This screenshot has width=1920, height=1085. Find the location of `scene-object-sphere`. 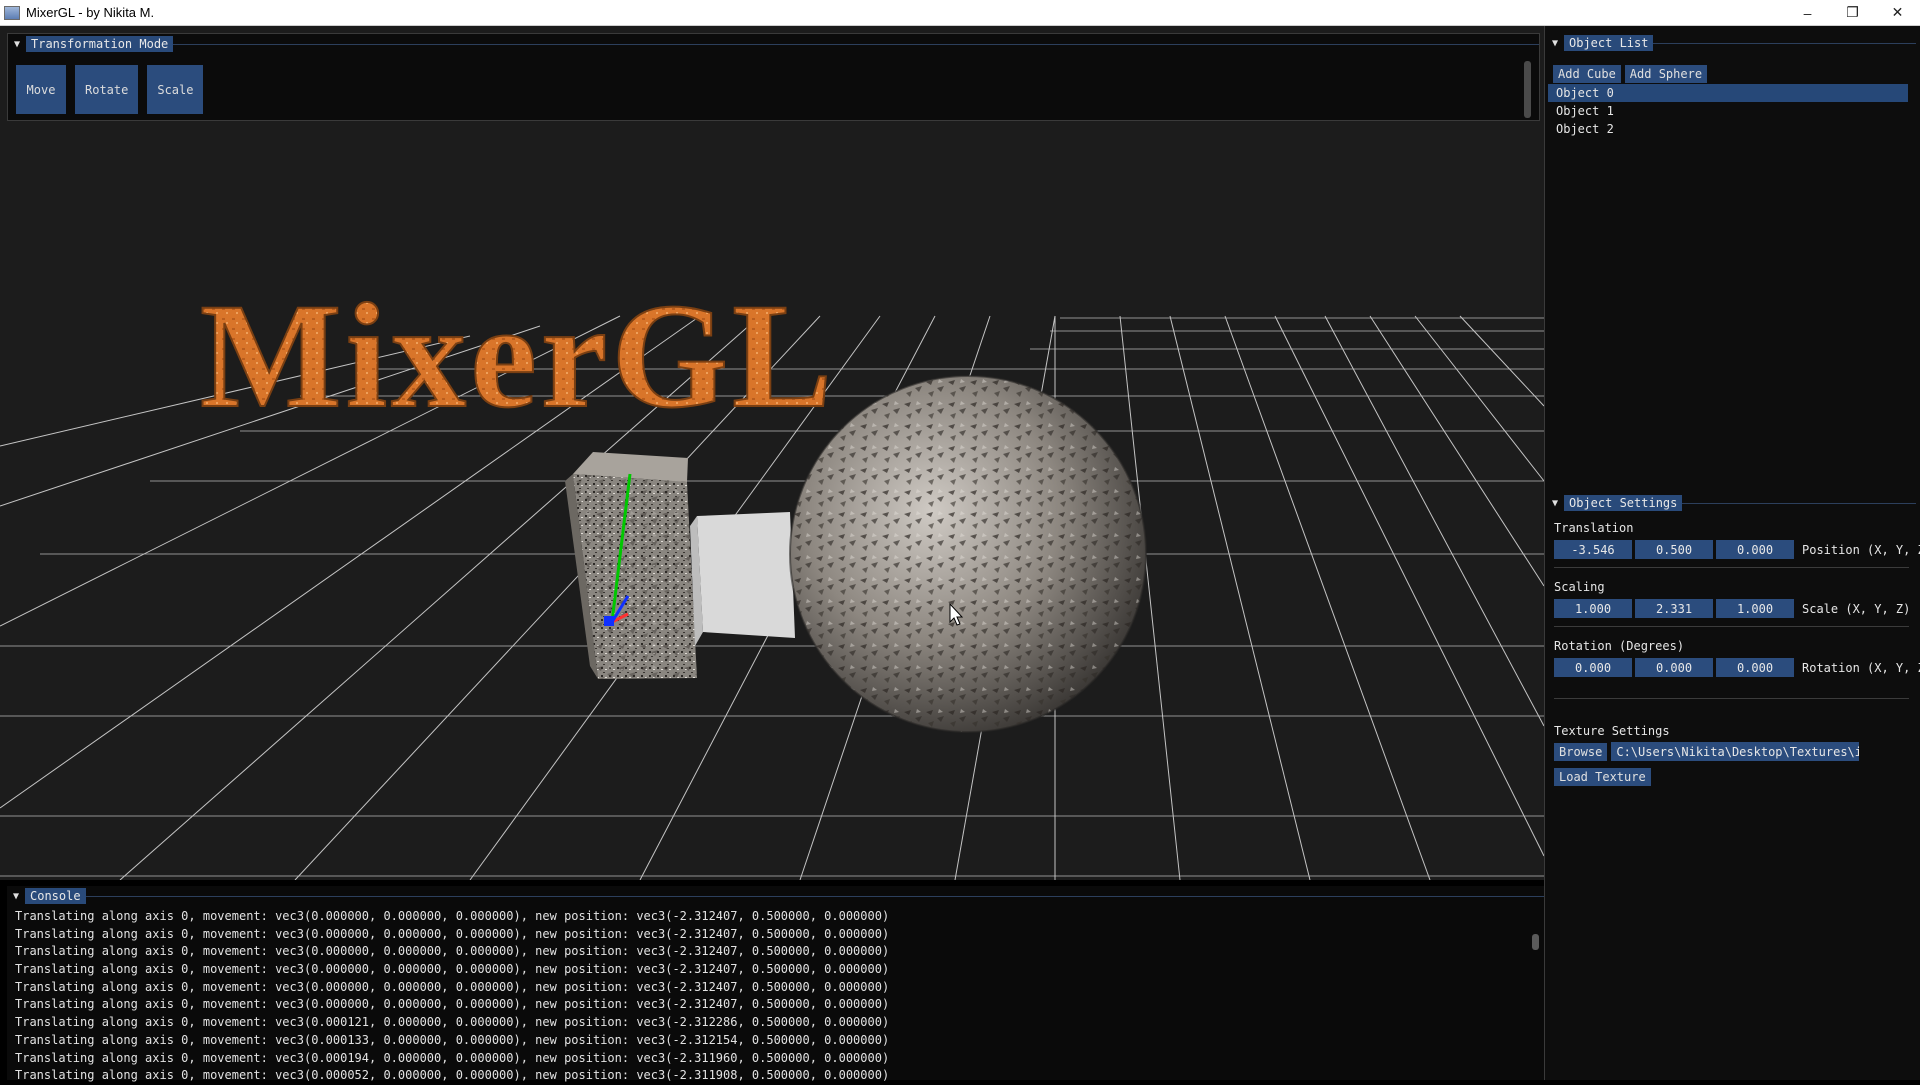

scene-object-sphere is located at coordinates (968, 554).